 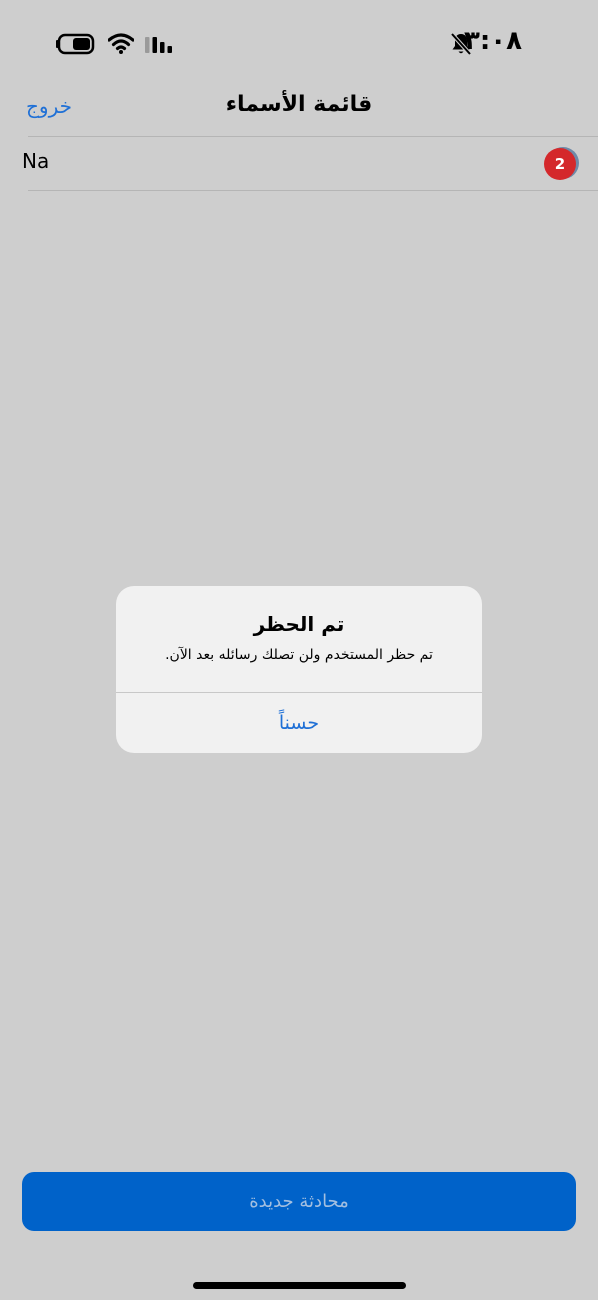 What do you see at coordinates (299, 104) in the screenshot?
I see `page-title: قائمة الأسماء` at bounding box center [299, 104].